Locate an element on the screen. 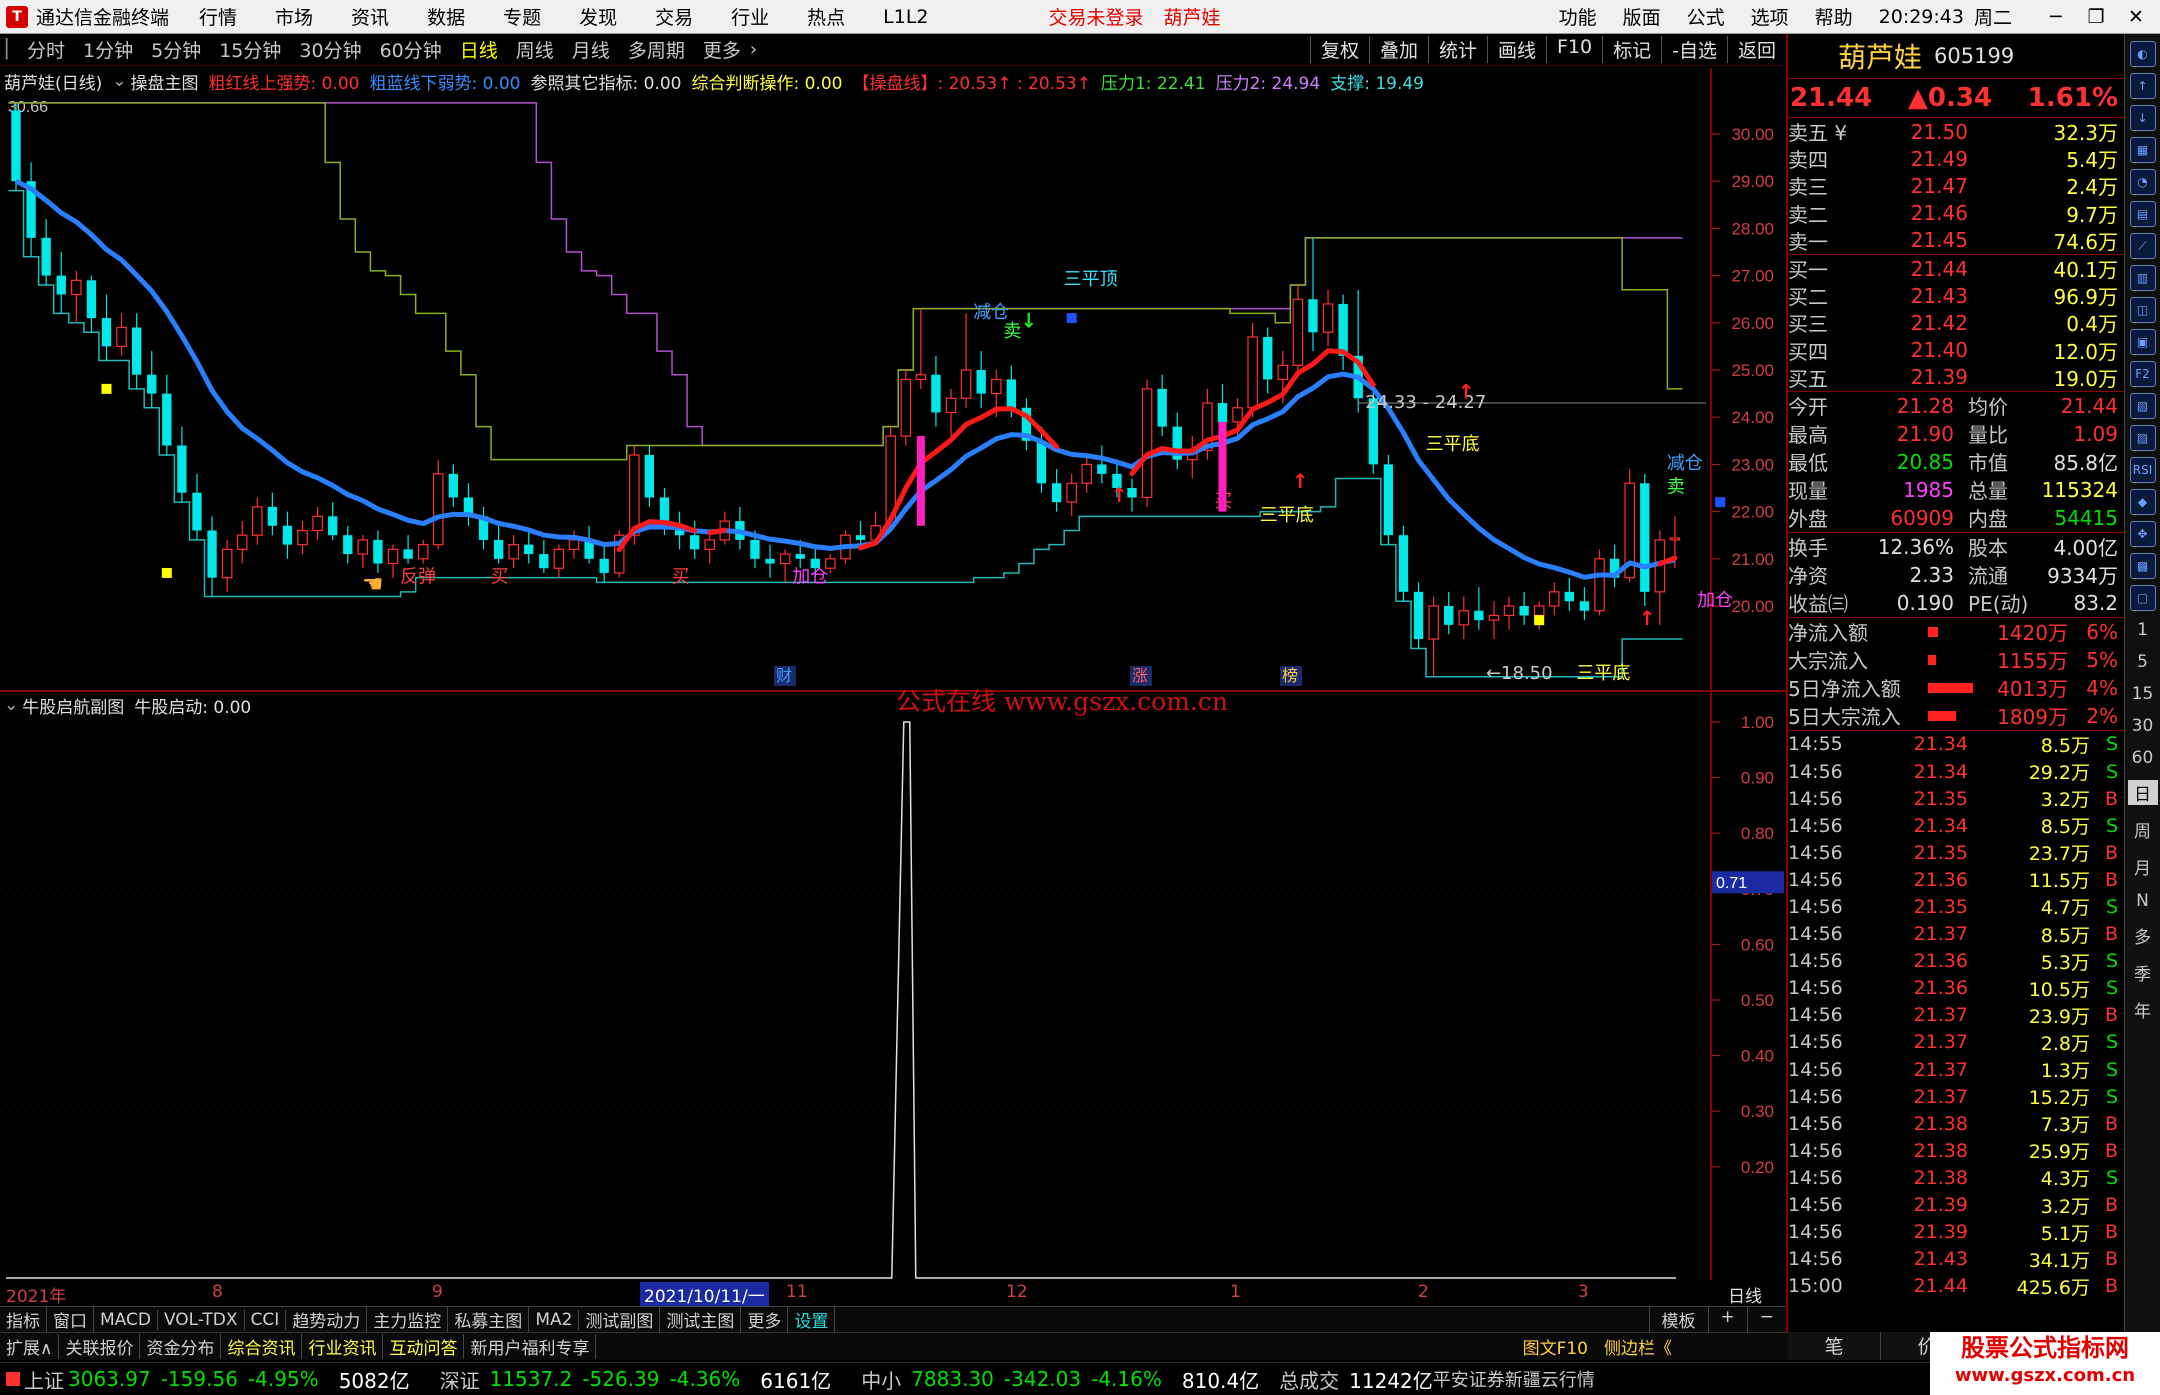 This screenshot has width=2160, height=1395. bid-row: 买二 21.43 96.9万 is located at coordinates (1956, 296).